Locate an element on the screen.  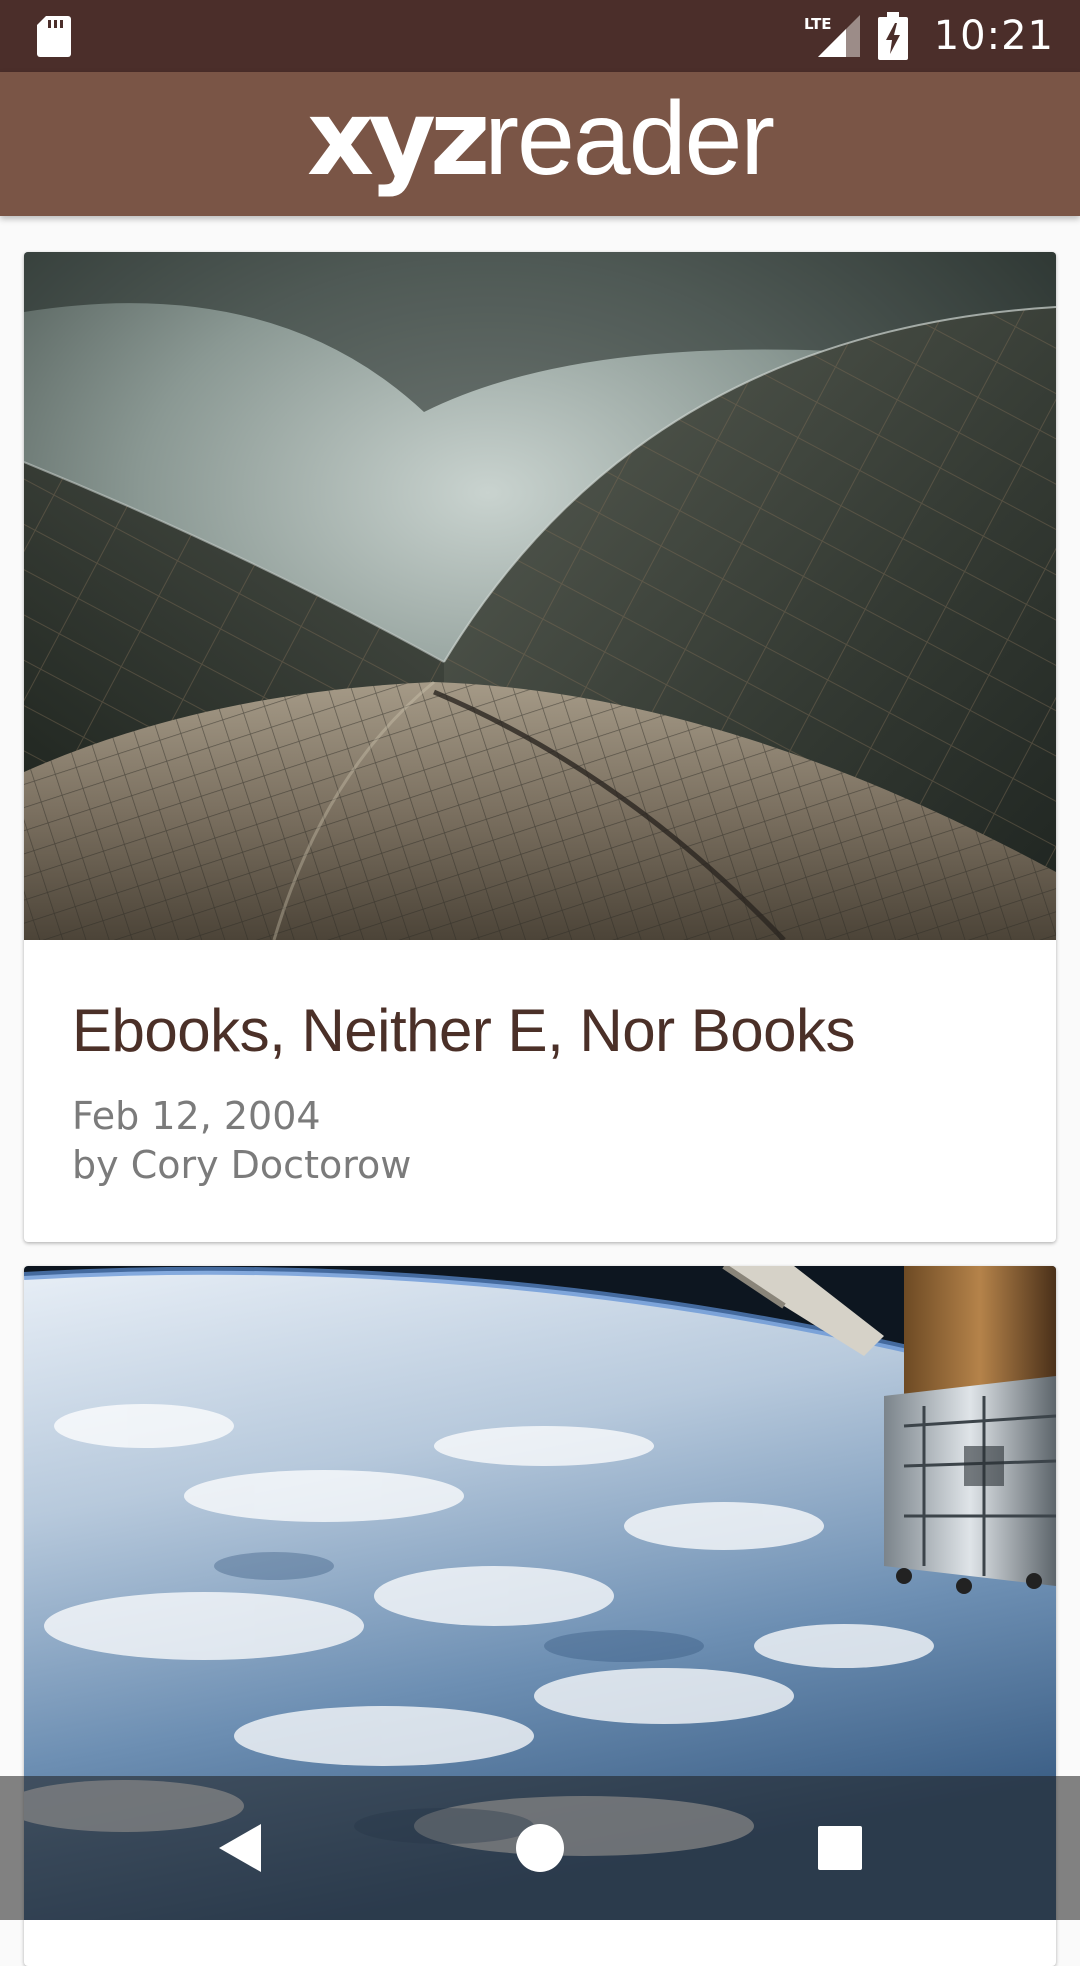
home-icon is located at coordinates (540, 1848).